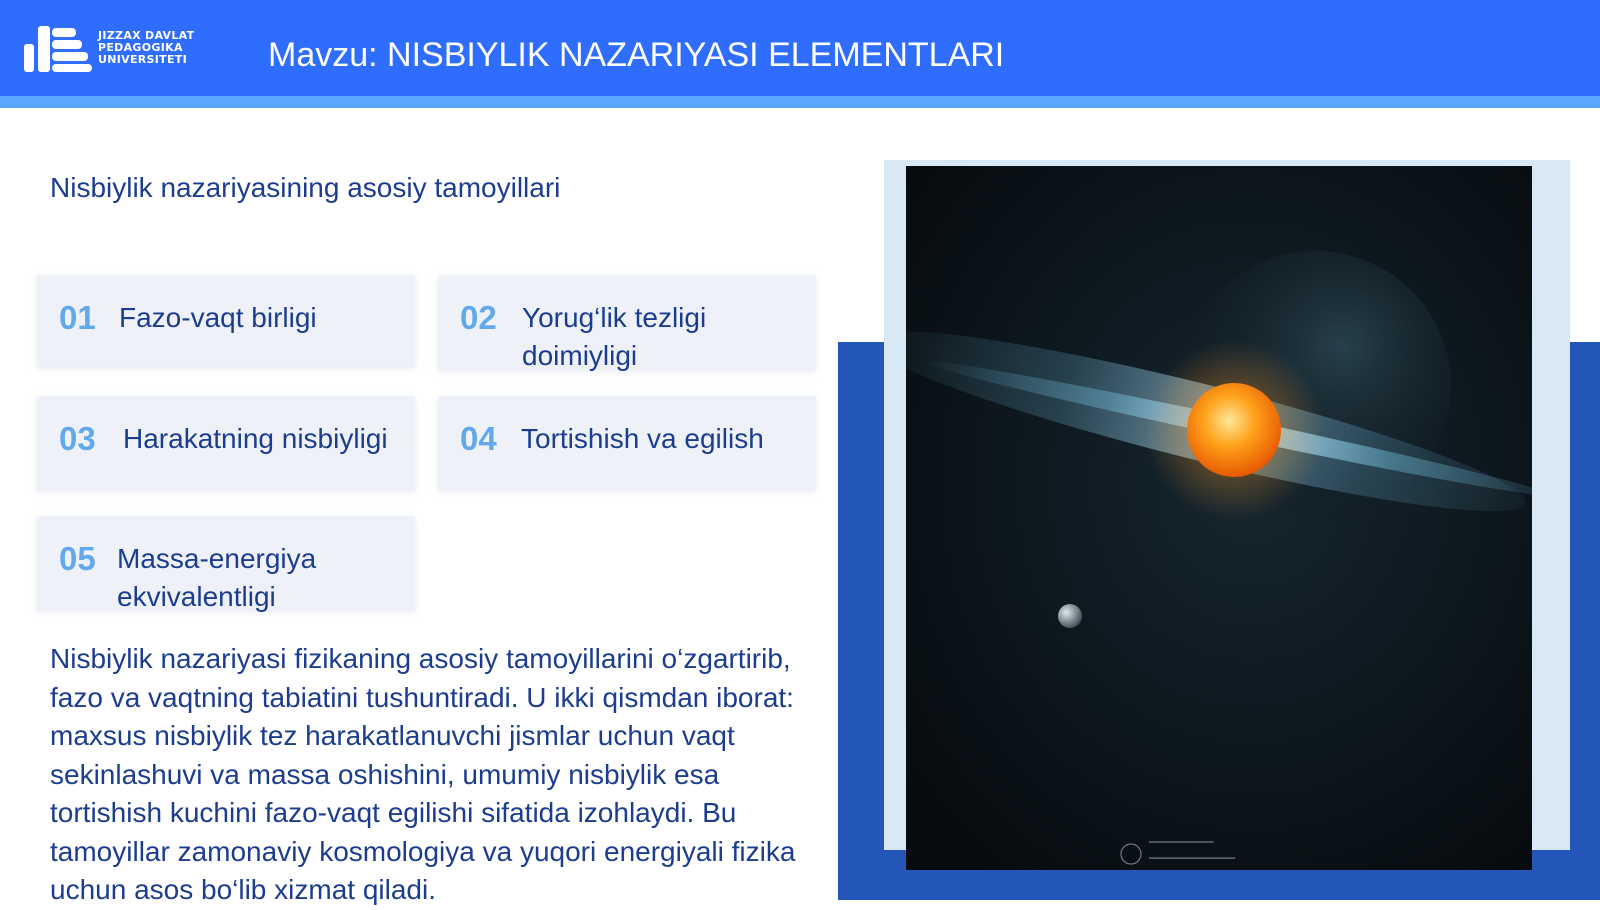 Image resolution: width=1600 pixels, height=910 pixels. Describe the element at coordinates (1192, 855) in the screenshot. I see `caption-line: ▁▁▁▁▁▁▁▁▁▁▁▁▁▁▁▁` at that location.